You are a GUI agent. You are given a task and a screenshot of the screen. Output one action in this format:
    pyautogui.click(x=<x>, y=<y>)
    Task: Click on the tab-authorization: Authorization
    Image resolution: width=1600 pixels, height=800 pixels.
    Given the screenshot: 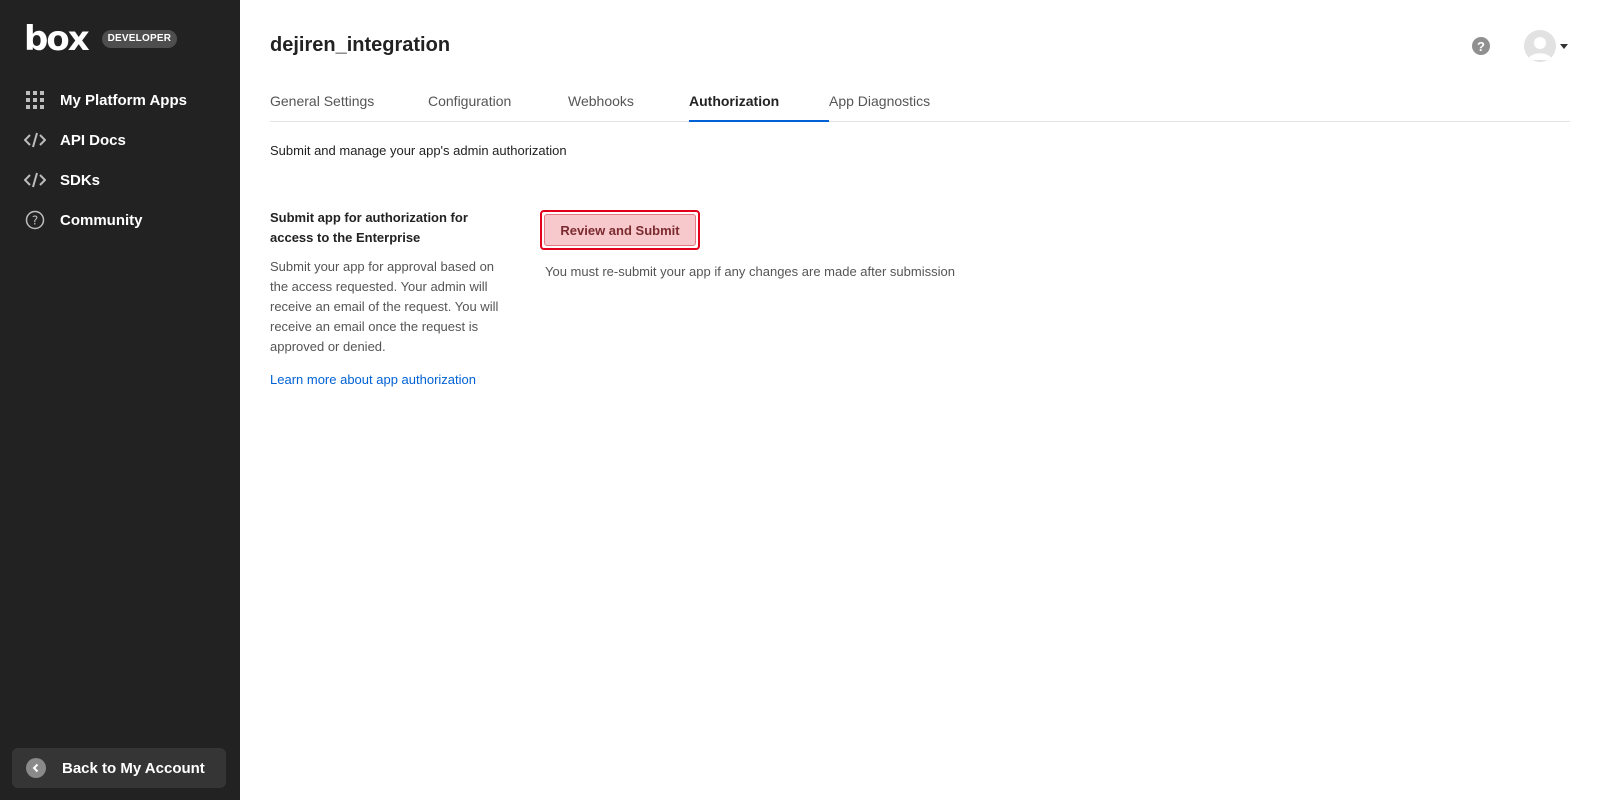 What is the action you would take?
    pyautogui.click(x=759, y=102)
    